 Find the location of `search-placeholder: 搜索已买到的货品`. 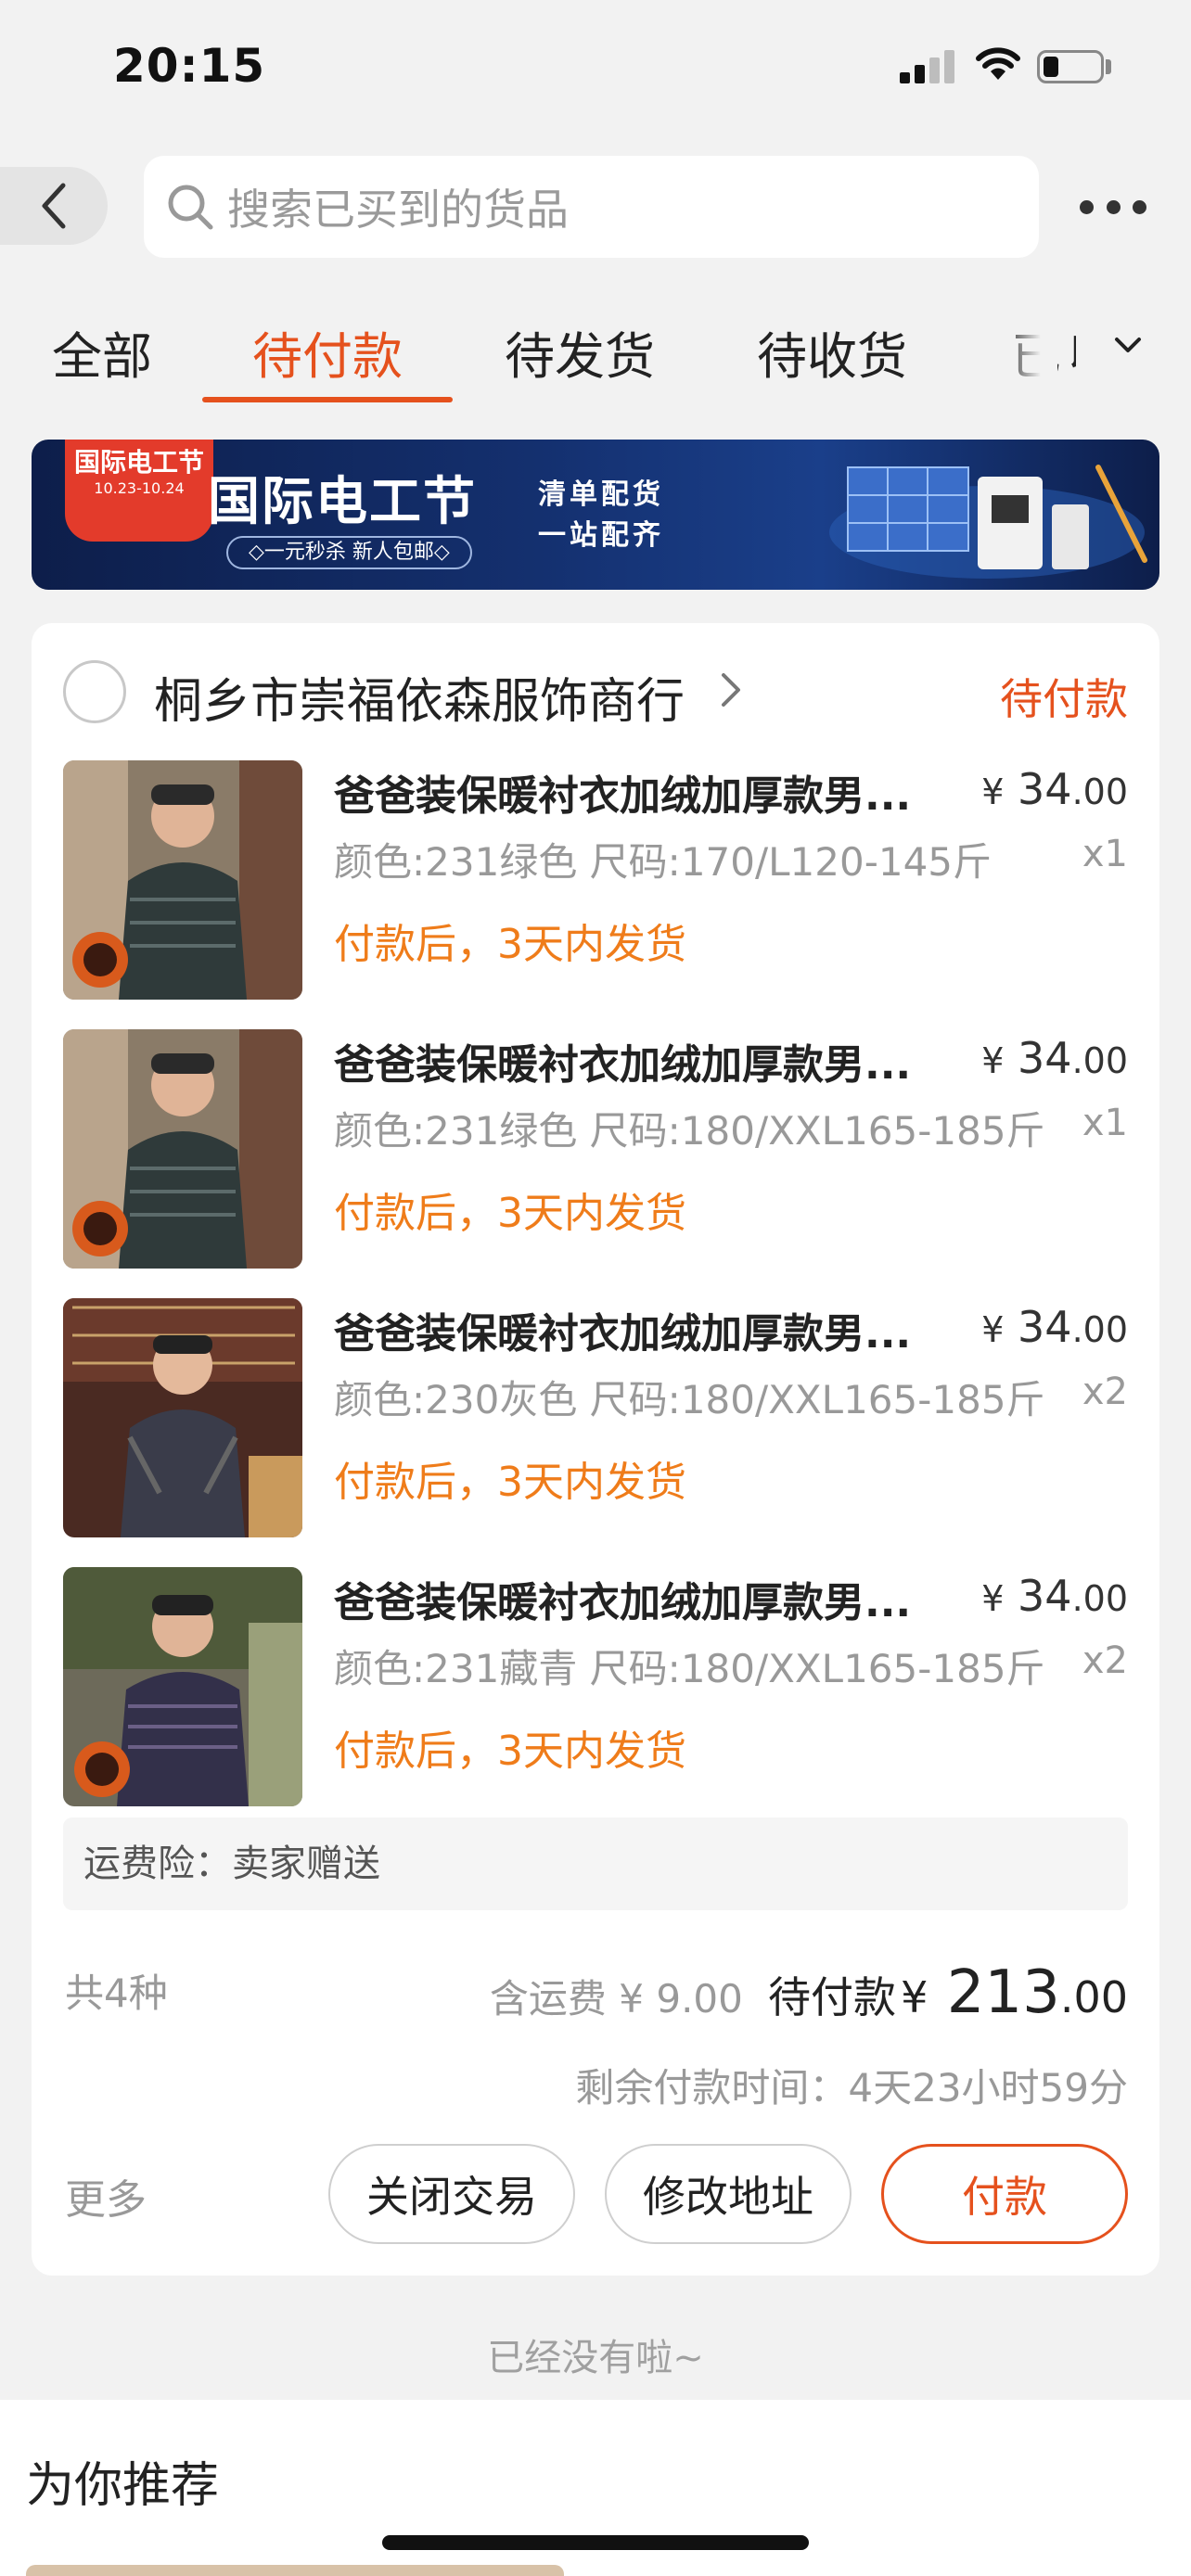

search-placeholder: 搜索已买到的货品 is located at coordinates (398, 210).